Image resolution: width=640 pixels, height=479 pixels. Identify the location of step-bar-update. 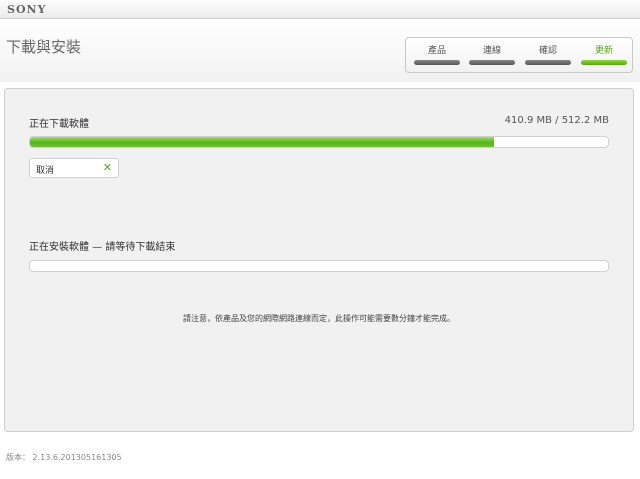
(604, 62).